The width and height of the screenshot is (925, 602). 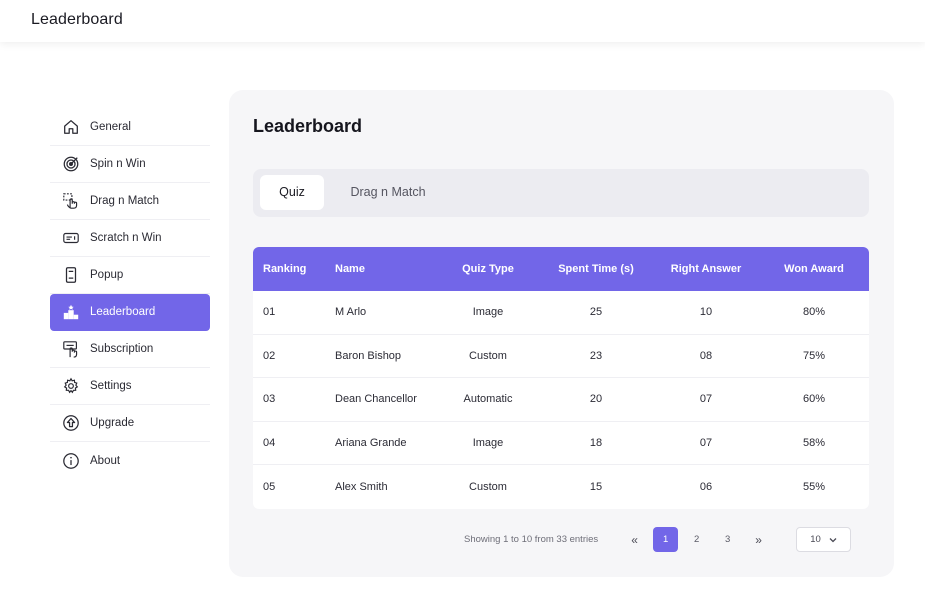 I want to click on quiz-type-cell: Automatic, so click(x=488, y=399).